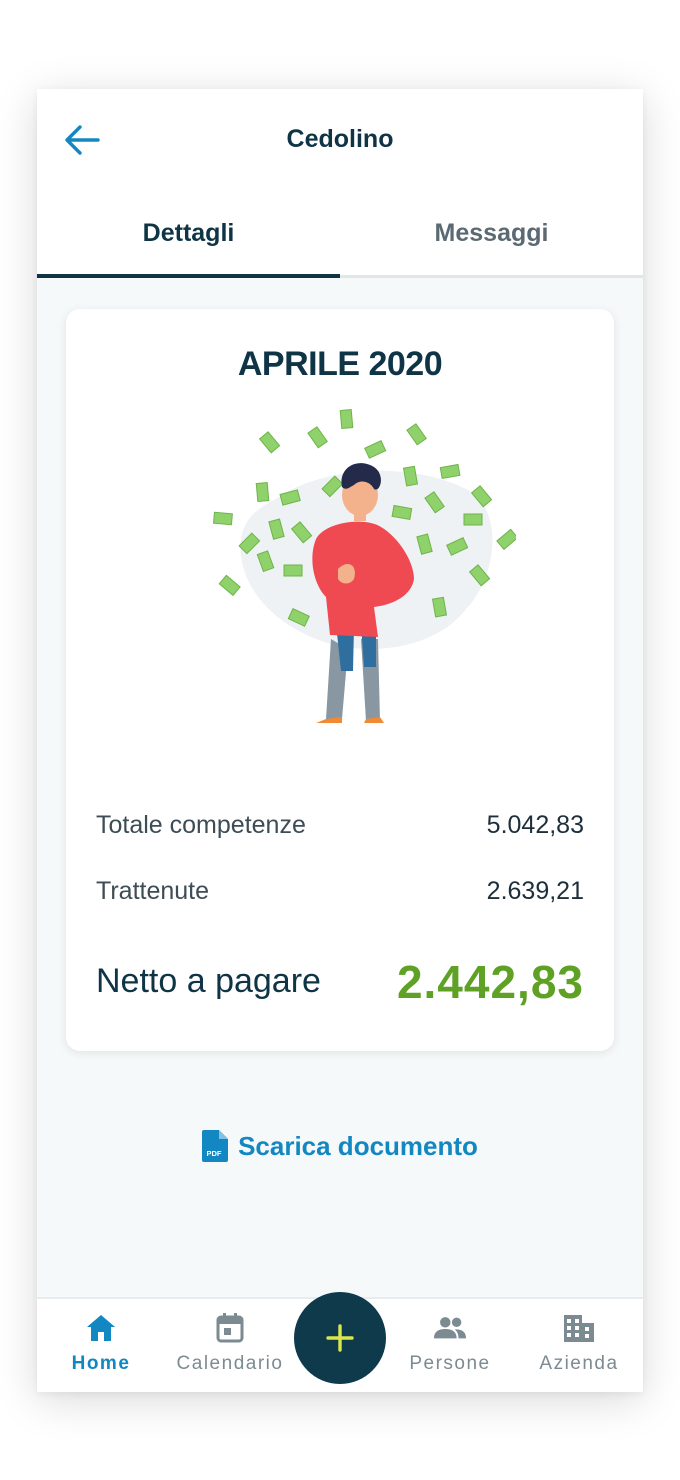 The image size is (680, 1480). I want to click on pdf-file-icon: PDF, so click(215, 1146).